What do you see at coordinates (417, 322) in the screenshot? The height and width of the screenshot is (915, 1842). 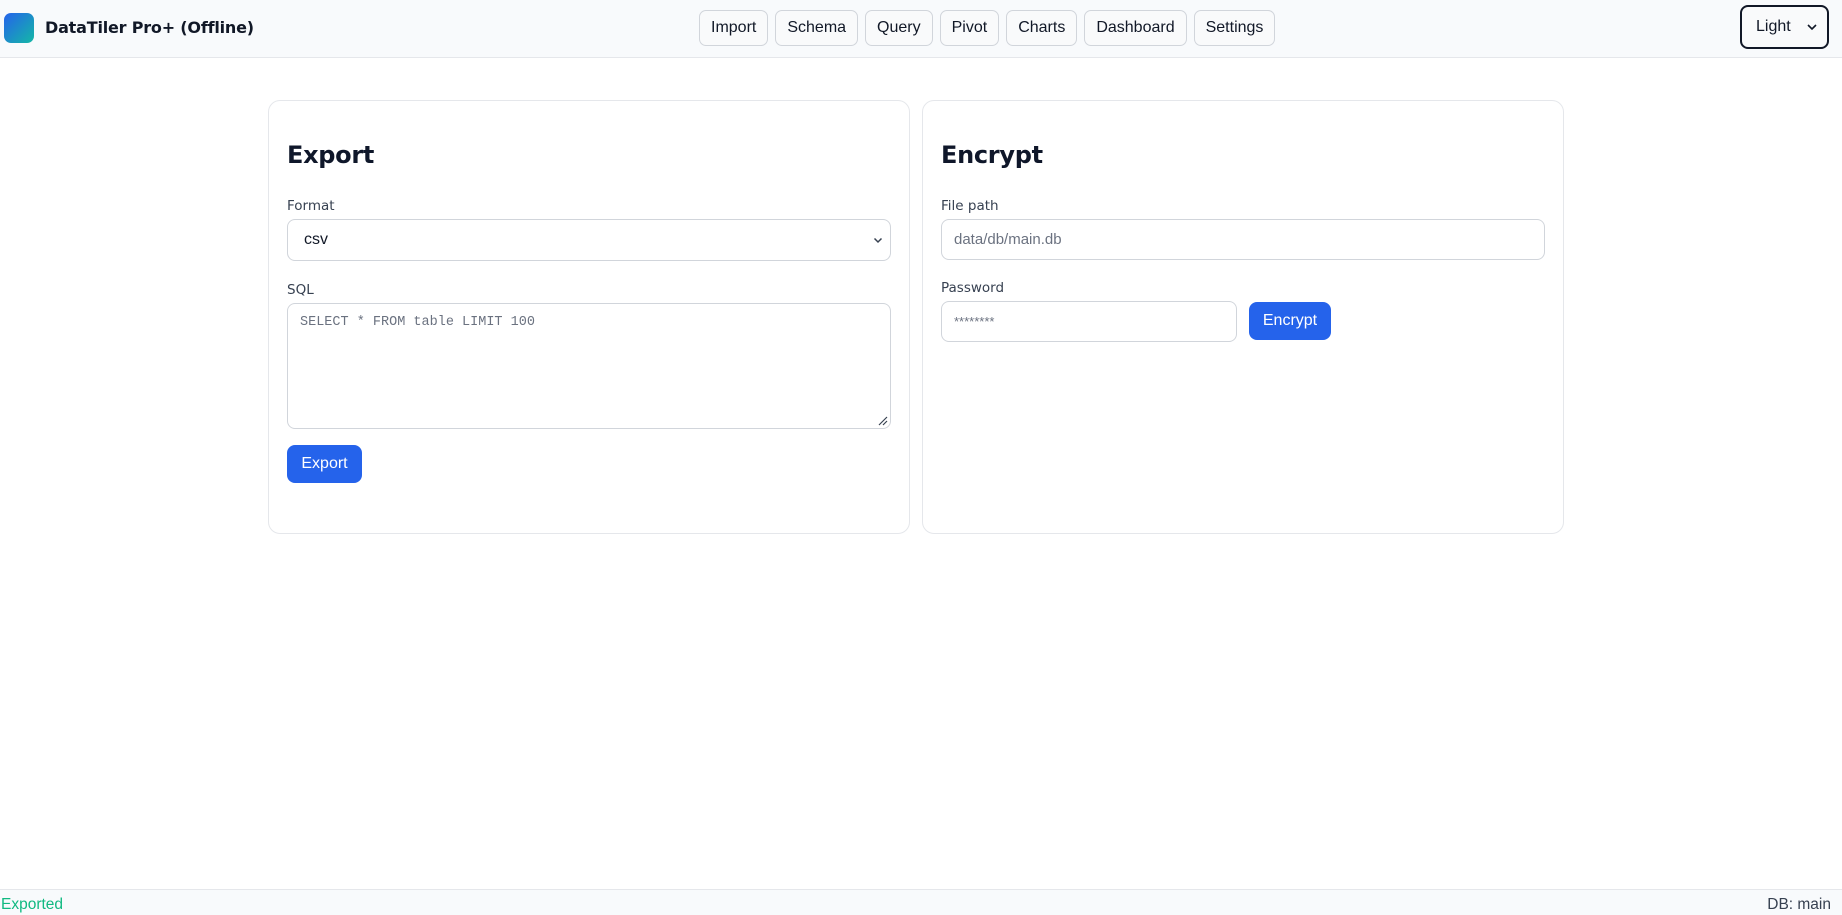 I see `sql-placeholder: SELECT * FROM table LIMIT 100` at bounding box center [417, 322].